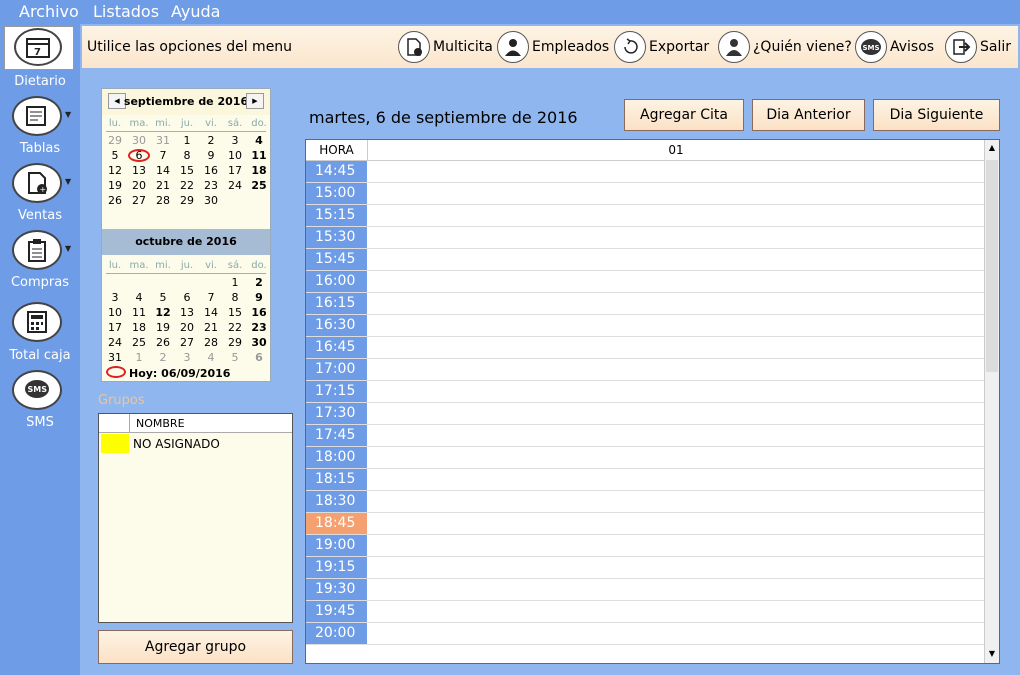 The width and height of the screenshot is (1020, 675). Describe the element at coordinates (645, 414) in the screenshot. I see `time-slot-row: 17:30` at that location.